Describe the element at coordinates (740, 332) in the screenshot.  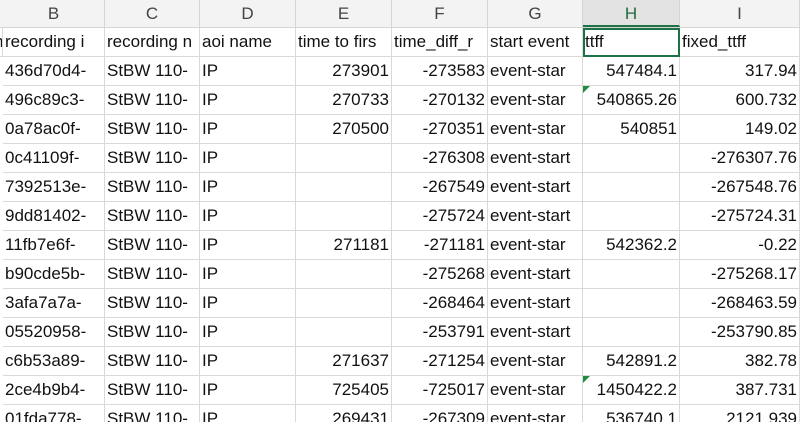
I see `cell-i: -253790.85` at that location.